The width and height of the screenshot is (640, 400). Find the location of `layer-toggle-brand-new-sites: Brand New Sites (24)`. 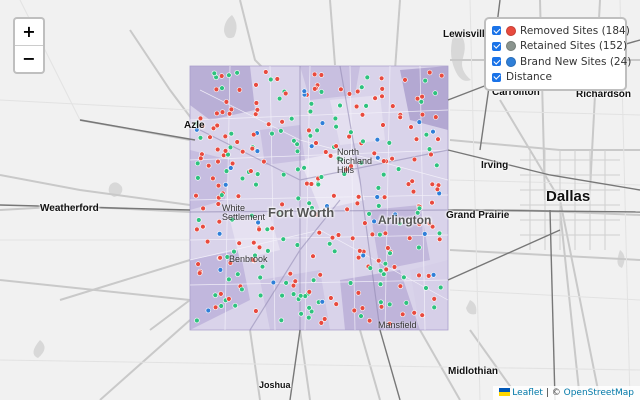

layer-toggle-brand-new-sites: Brand New Sites (24) is located at coordinates (561, 62).